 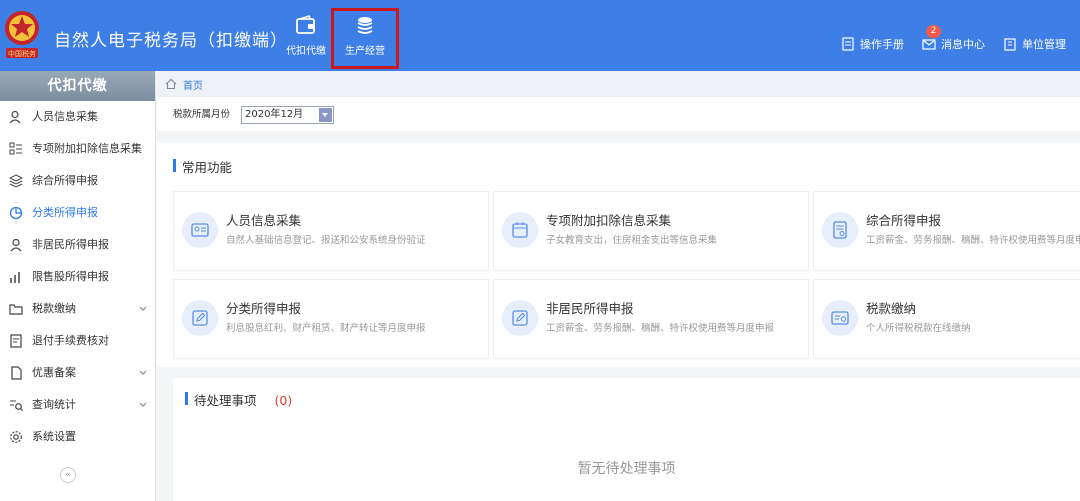 What do you see at coordinates (70, 244) in the screenshot?
I see `sidebar-item-label: 非居民所得申报` at bounding box center [70, 244].